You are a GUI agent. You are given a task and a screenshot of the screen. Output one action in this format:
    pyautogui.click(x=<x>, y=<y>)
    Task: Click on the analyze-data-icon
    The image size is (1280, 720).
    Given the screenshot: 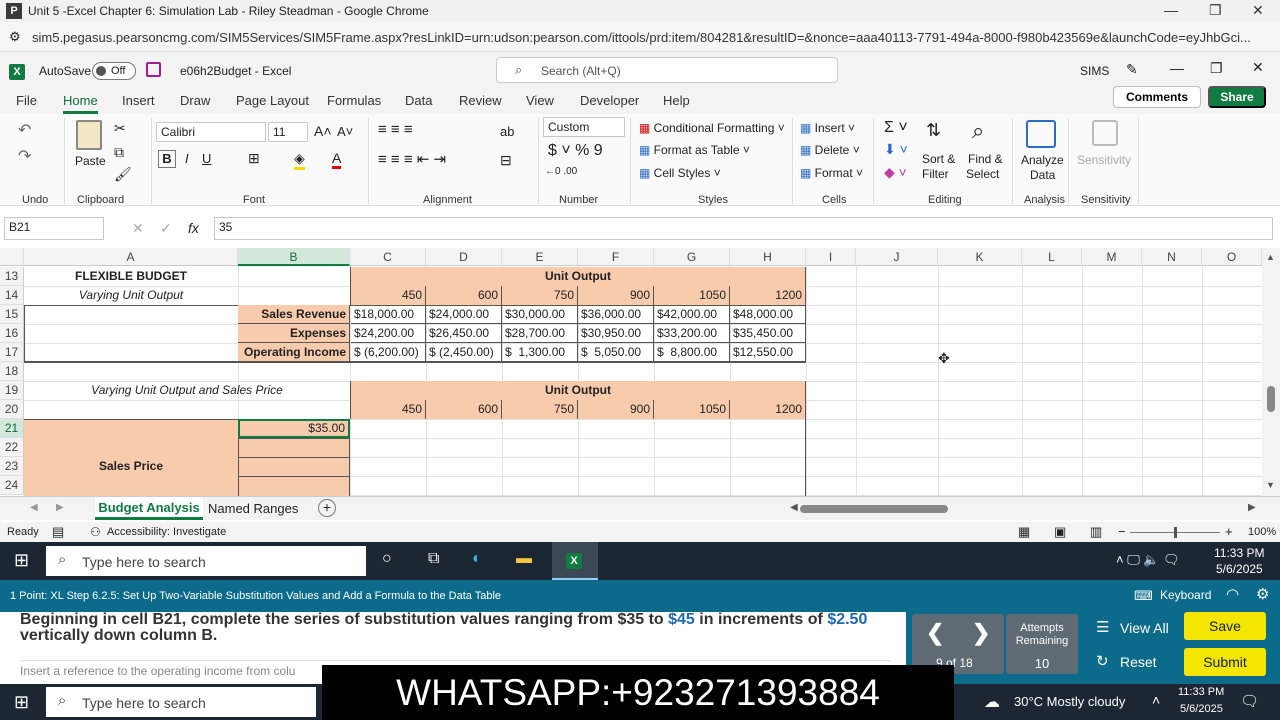 What is the action you would take?
    pyautogui.click(x=1041, y=134)
    